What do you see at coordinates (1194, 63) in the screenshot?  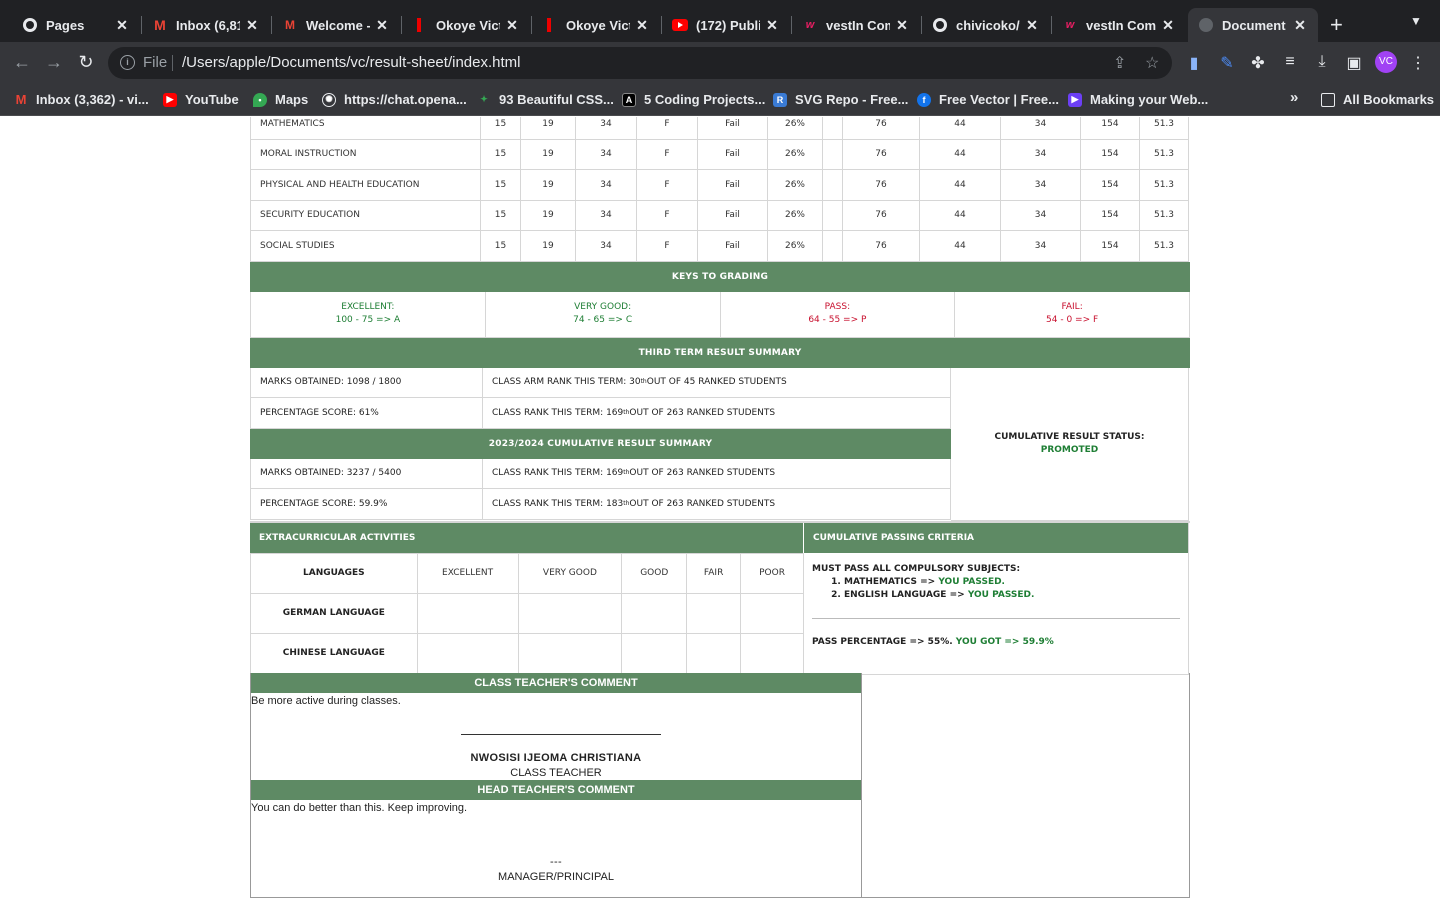 I see `docs-extension-icon: ▮` at bounding box center [1194, 63].